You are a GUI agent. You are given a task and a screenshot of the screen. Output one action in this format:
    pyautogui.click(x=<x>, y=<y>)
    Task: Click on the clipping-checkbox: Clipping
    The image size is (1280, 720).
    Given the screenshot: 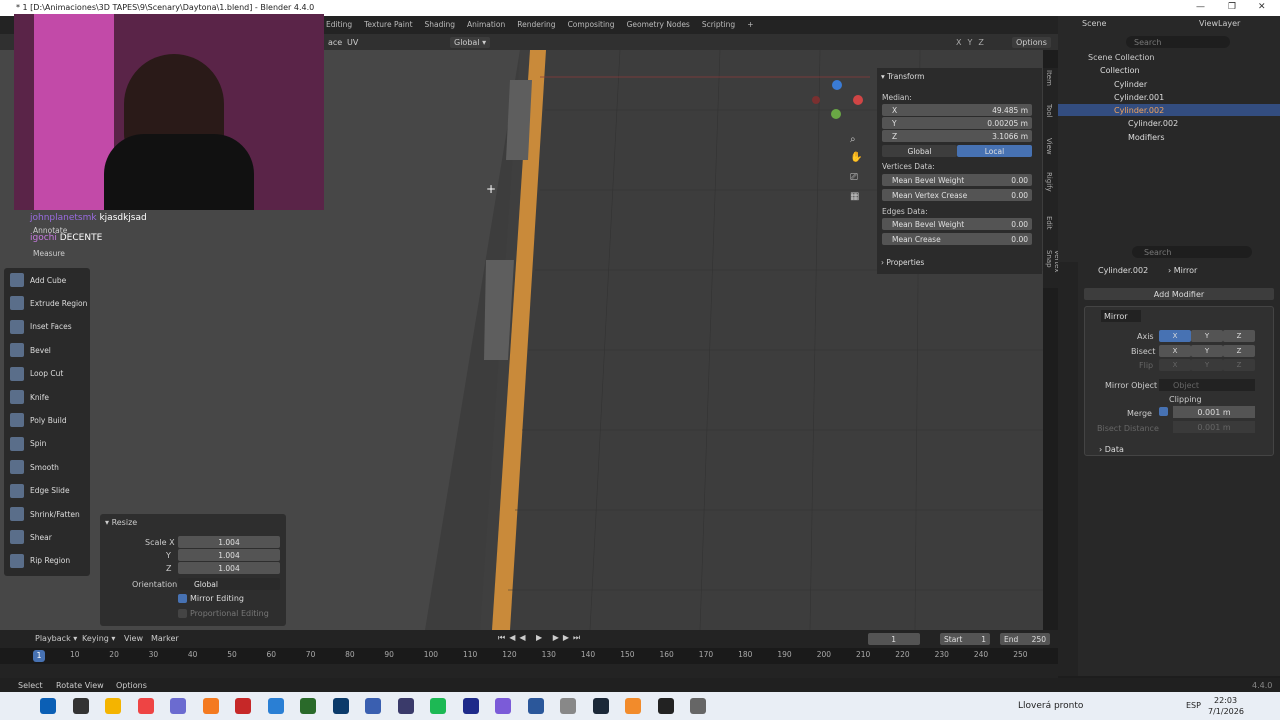 What is the action you would take?
    pyautogui.click(x=1185, y=399)
    